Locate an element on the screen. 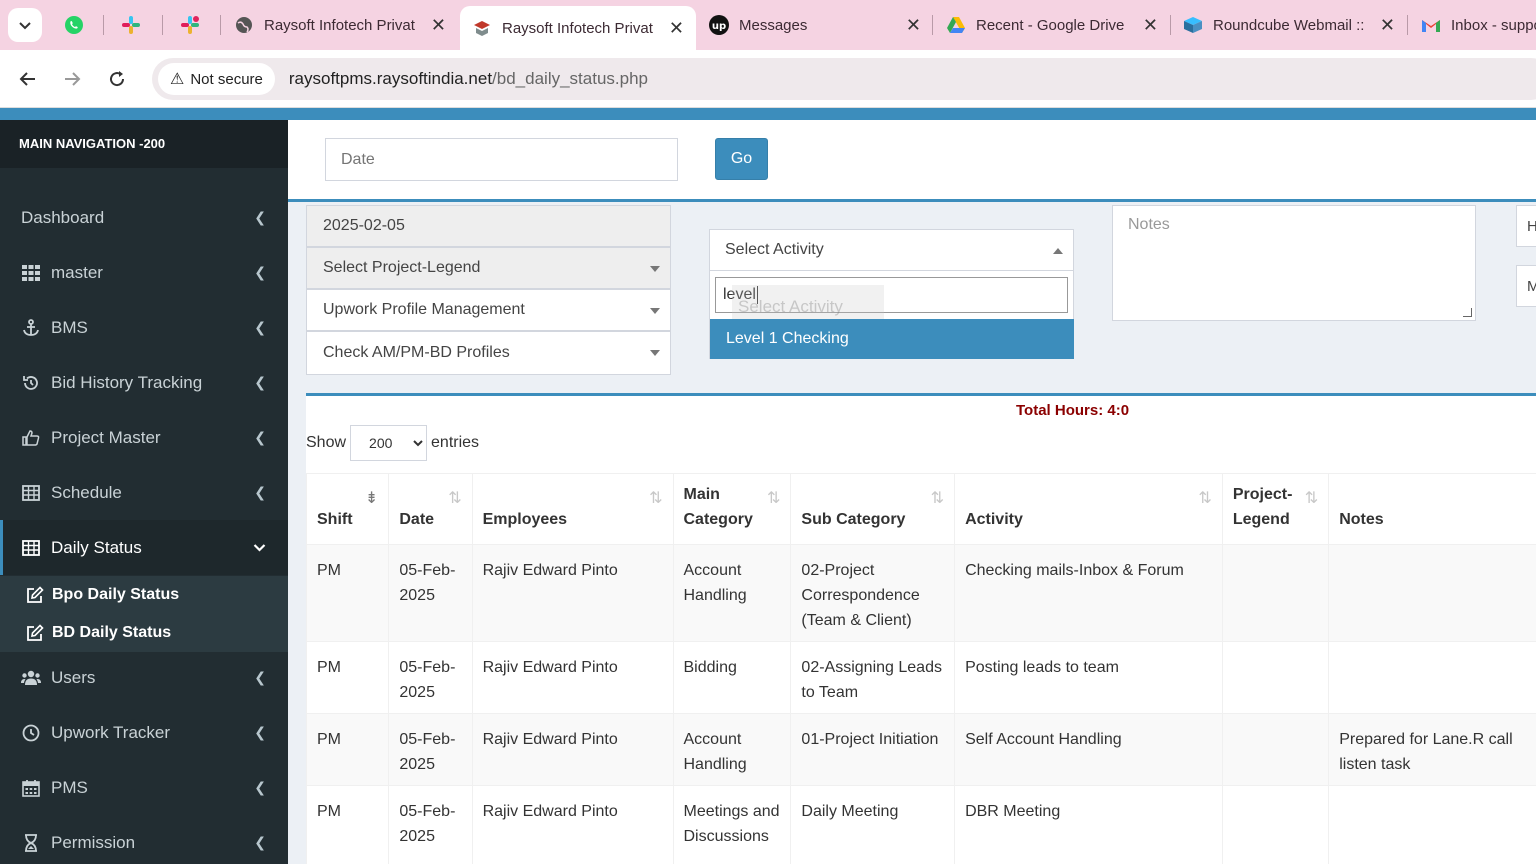 The height and width of the screenshot is (864, 1536). tab-title: Raysoft Infotech Privat is located at coordinates (577, 28).